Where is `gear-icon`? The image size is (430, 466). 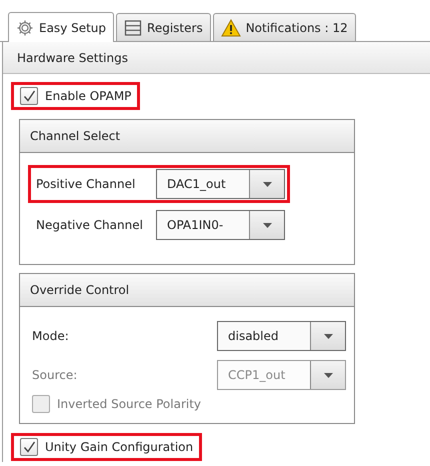 gear-icon is located at coordinates (25, 27).